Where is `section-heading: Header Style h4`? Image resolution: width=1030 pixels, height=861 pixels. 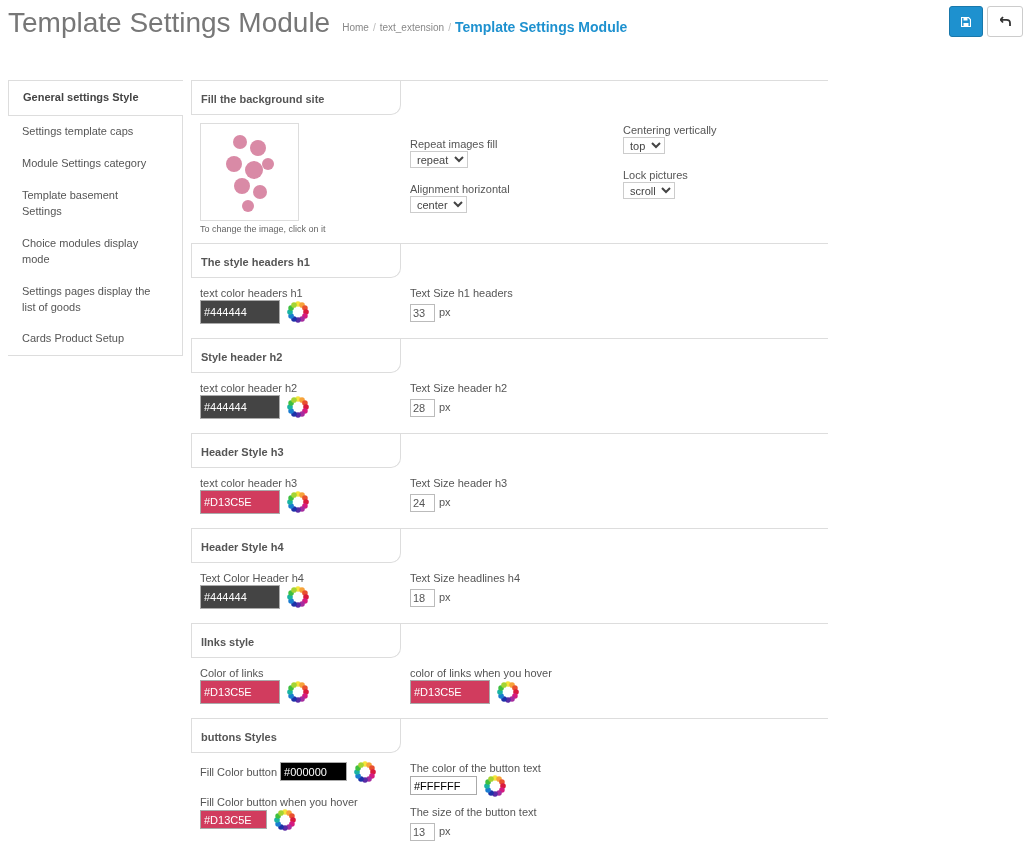 section-heading: Header Style h4 is located at coordinates (296, 545).